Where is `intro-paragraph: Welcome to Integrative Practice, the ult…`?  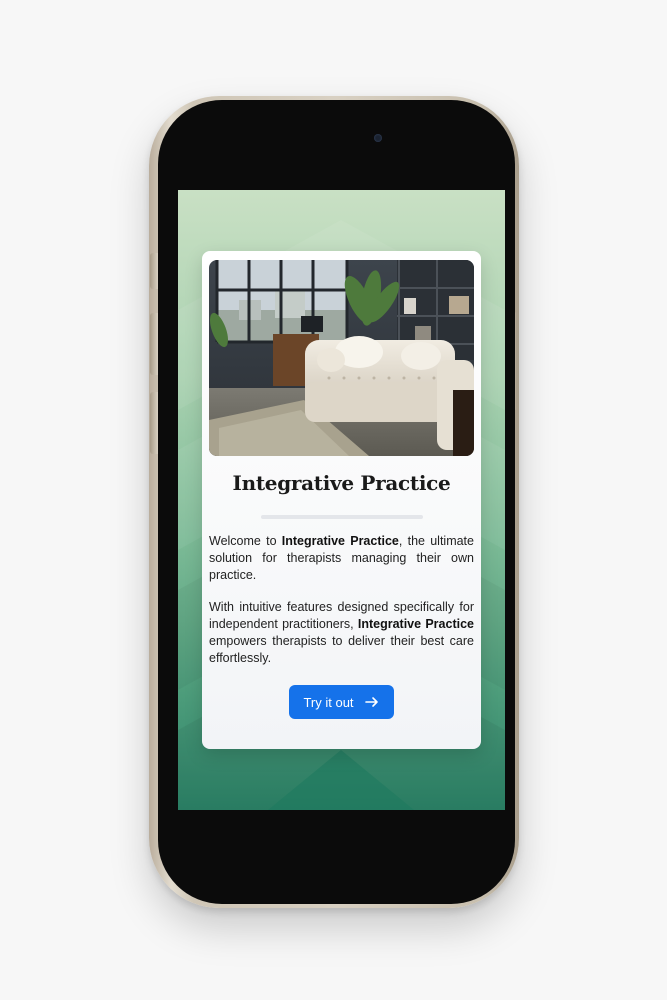 intro-paragraph: Welcome to Integrative Practice, the ult… is located at coordinates (341, 558).